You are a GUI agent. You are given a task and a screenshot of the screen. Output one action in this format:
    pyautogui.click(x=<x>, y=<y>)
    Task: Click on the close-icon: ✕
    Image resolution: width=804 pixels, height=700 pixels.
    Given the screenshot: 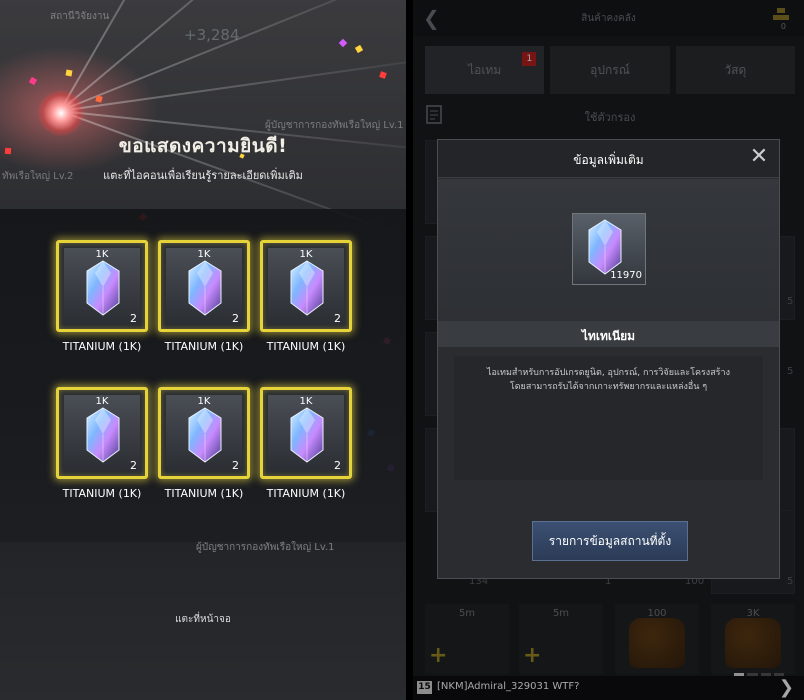 What is the action you would take?
    pyautogui.click(x=759, y=158)
    